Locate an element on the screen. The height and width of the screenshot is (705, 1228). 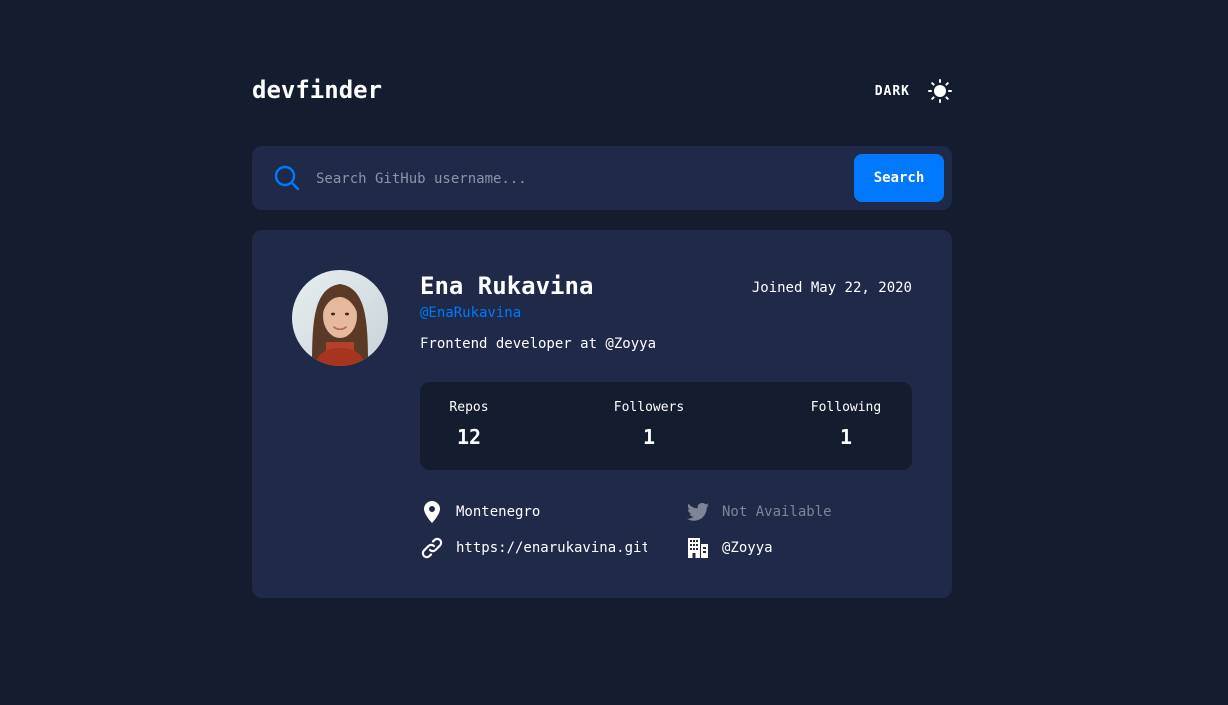
theme-toggle-button: DARK is located at coordinates (913, 91).